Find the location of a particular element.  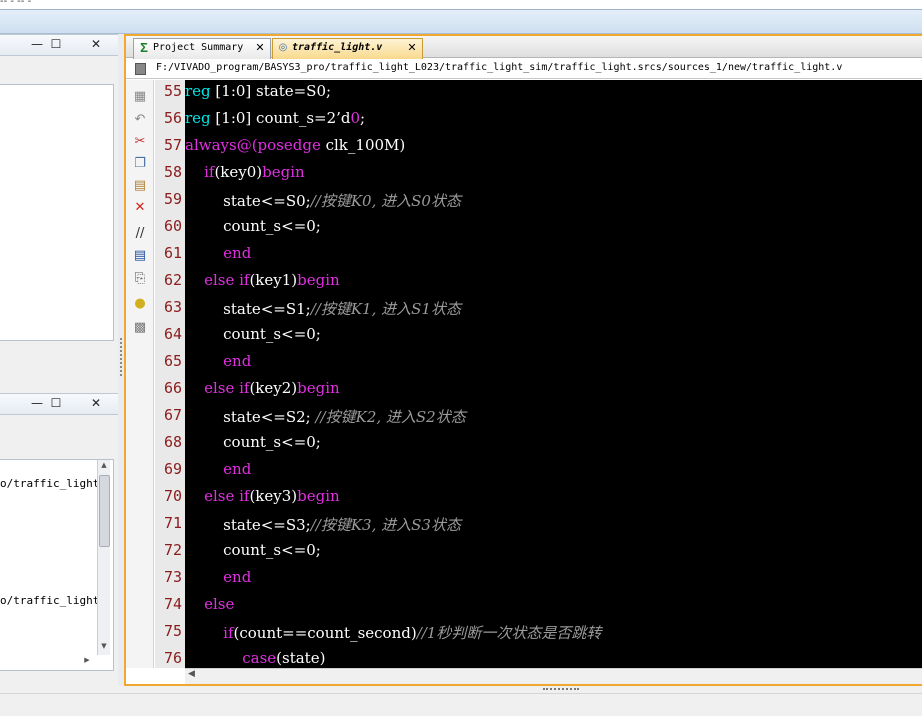

scroll-left-icon: ◀ is located at coordinates (191, 674).